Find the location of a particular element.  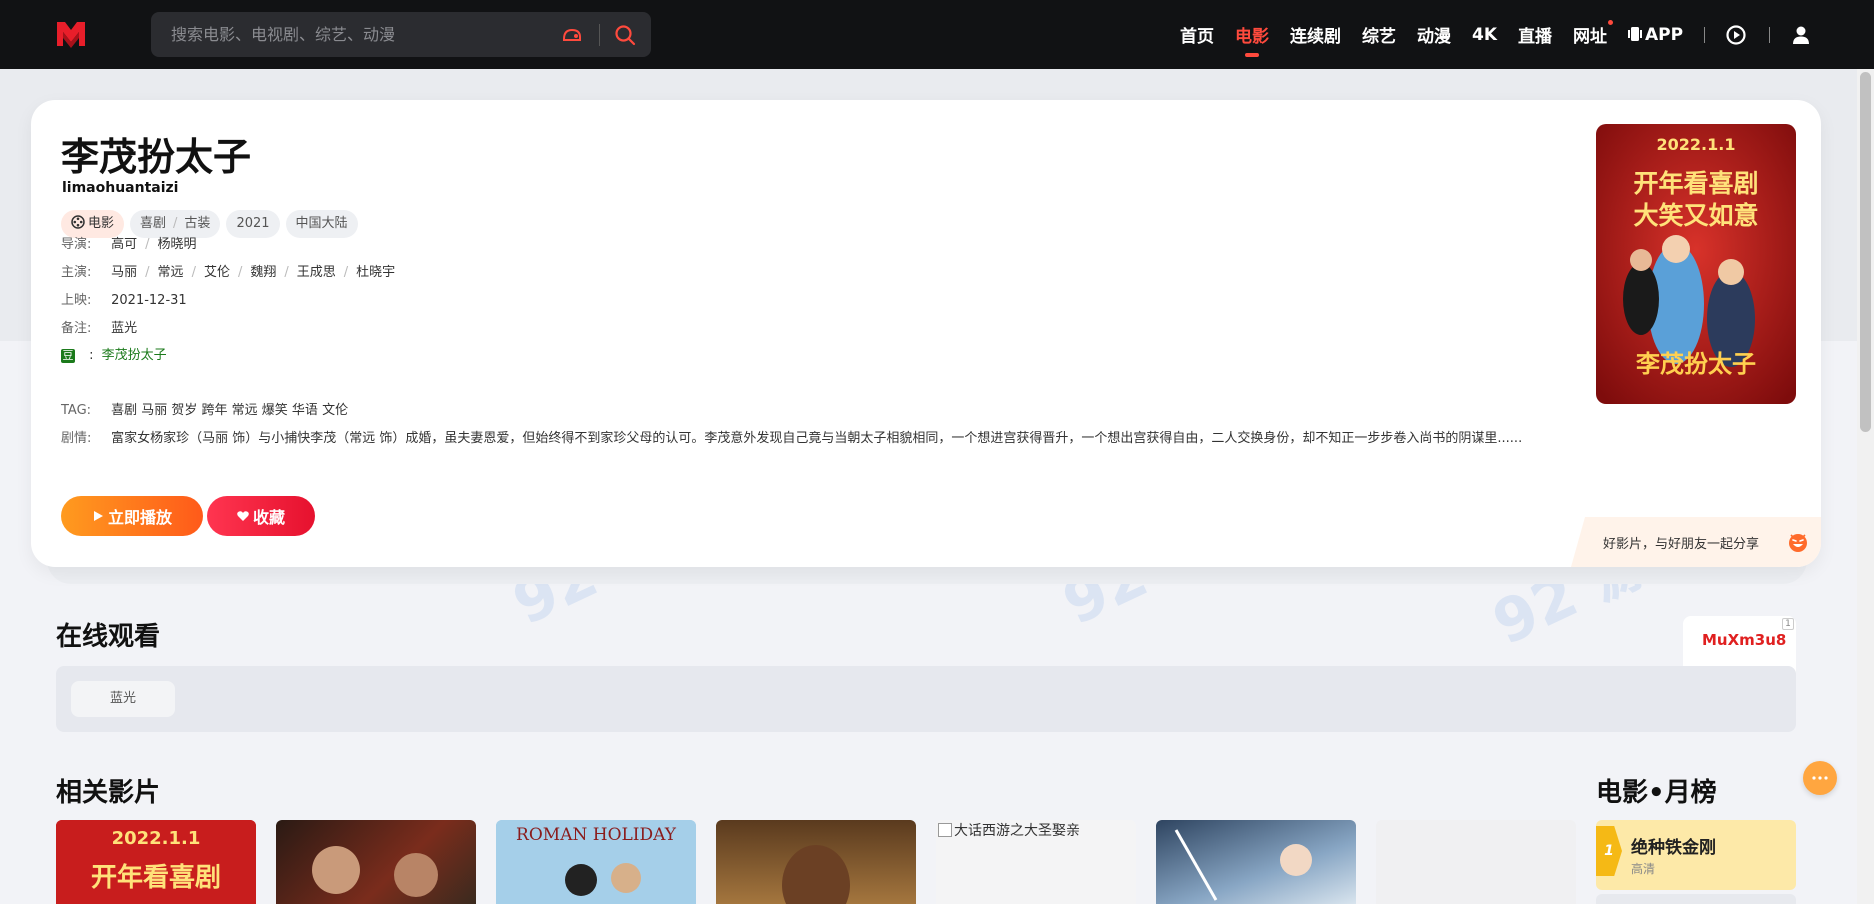

actor-link: 马丽 is located at coordinates (124, 272).